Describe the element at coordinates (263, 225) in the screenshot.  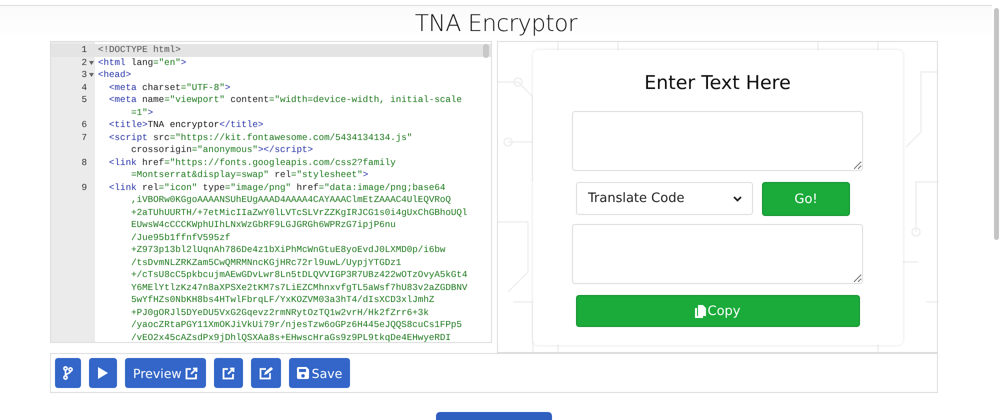
I see `code-line: EUwsW4cCCCKWphUIhLNxWzGbRF9LGJGRGh6WPRzG7ipjP6nu` at that location.